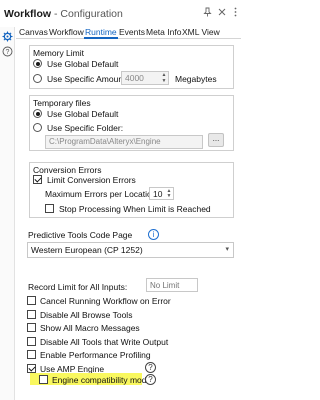 The image size is (320, 400). Describe the element at coordinates (87, 14) in the screenshot. I see `panel-title-sub: - Configuration` at that location.